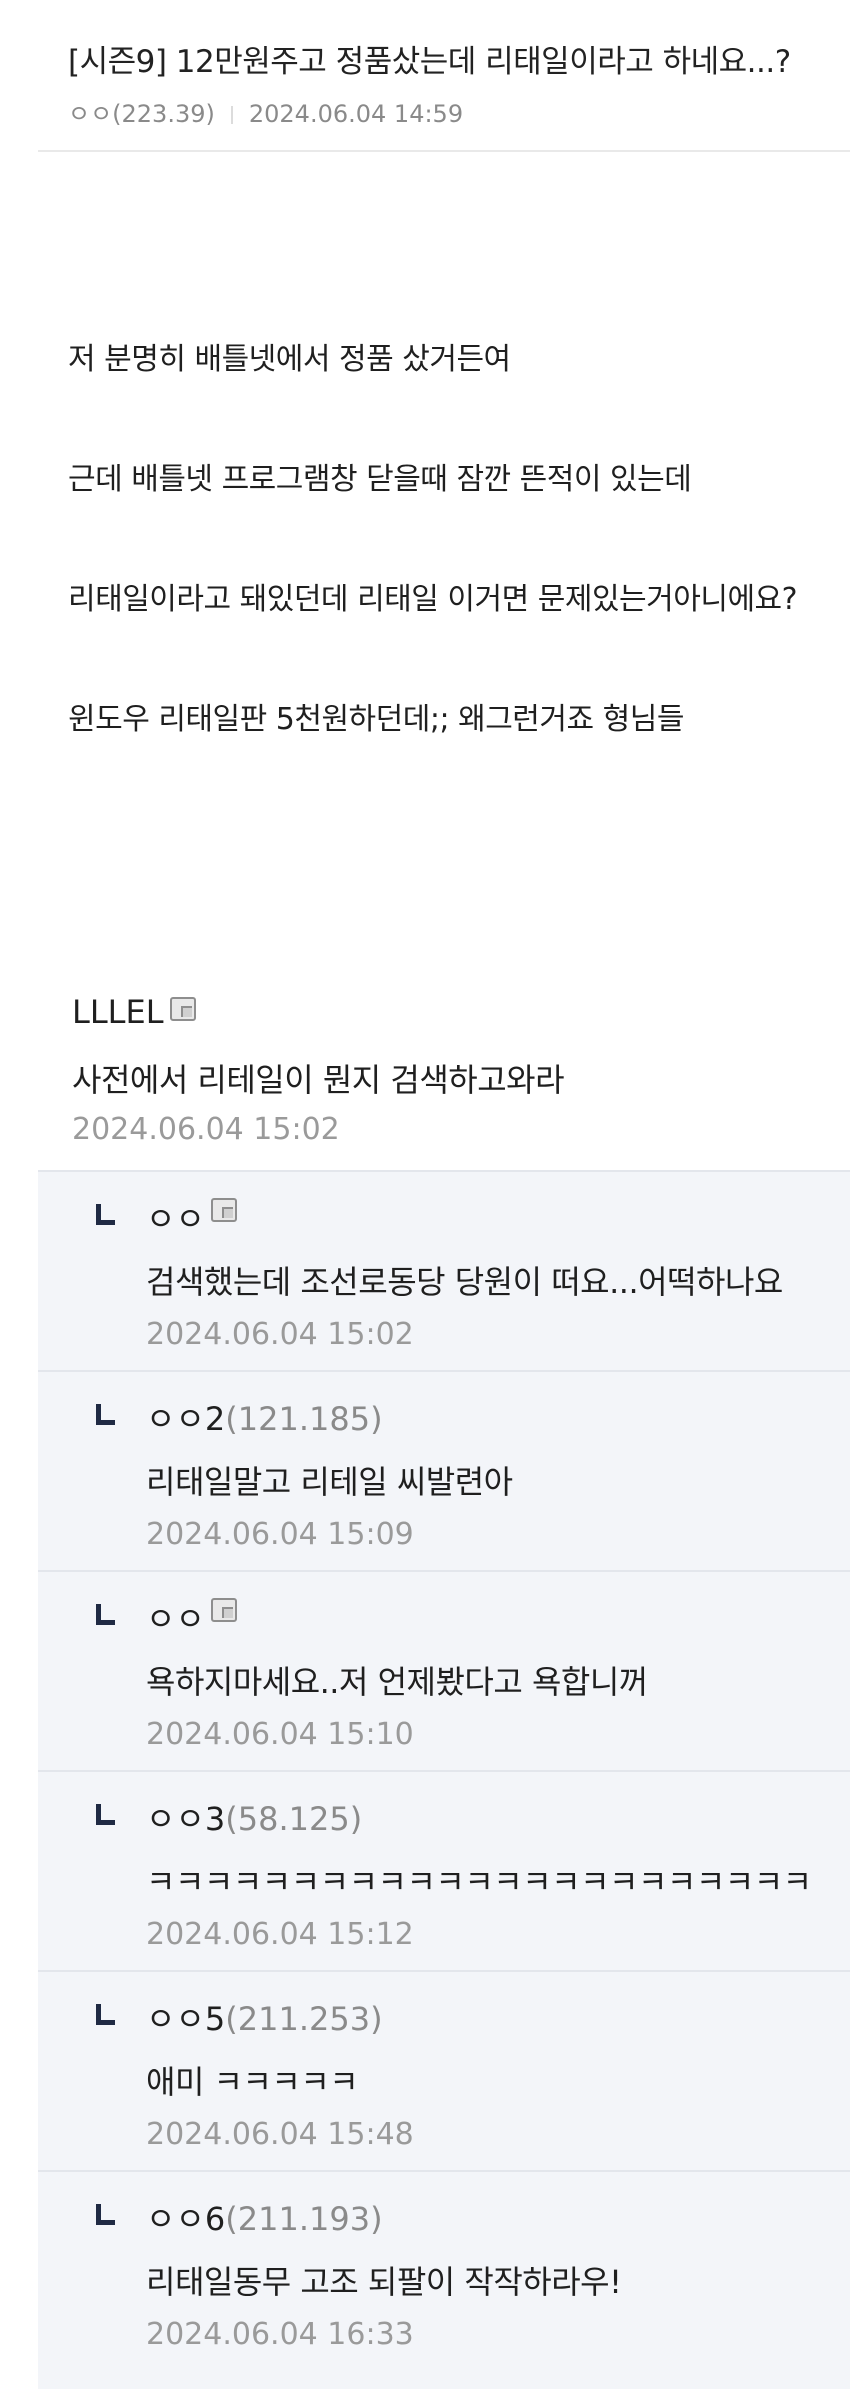  I want to click on comment-author-ip: (121.185), so click(304, 1419).